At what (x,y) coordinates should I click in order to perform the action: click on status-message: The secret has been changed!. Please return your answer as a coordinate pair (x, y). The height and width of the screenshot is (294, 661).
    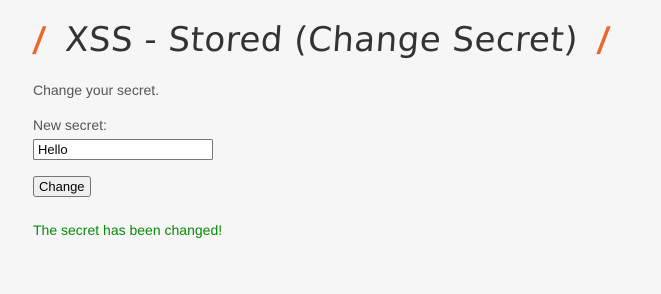
    Looking at the image, I should click on (128, 230).